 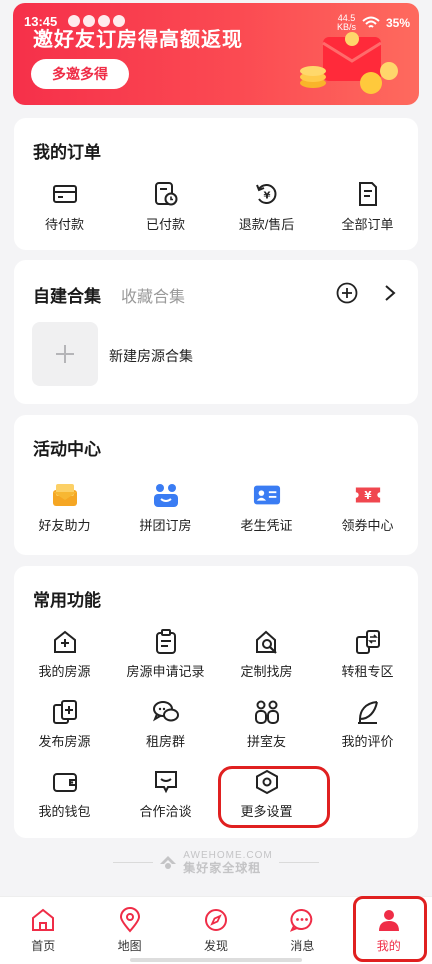 What do you see at coordinates (166, 642) in the screenshot?
I see `clipboard-icon` at bounding box center [166, 642].